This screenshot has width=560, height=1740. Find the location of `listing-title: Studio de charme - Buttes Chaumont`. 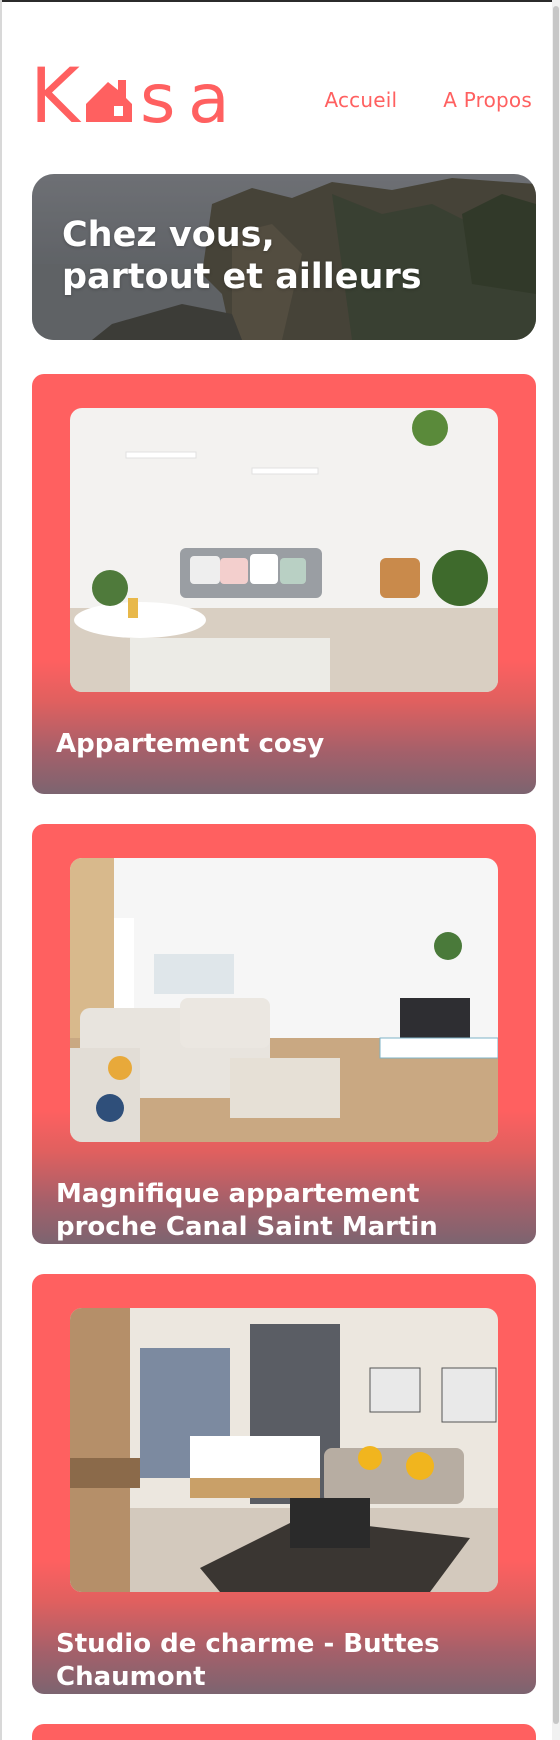

listing-title: Studio de charme - Buttes Chaumont is located at coordinates (248, 1660).